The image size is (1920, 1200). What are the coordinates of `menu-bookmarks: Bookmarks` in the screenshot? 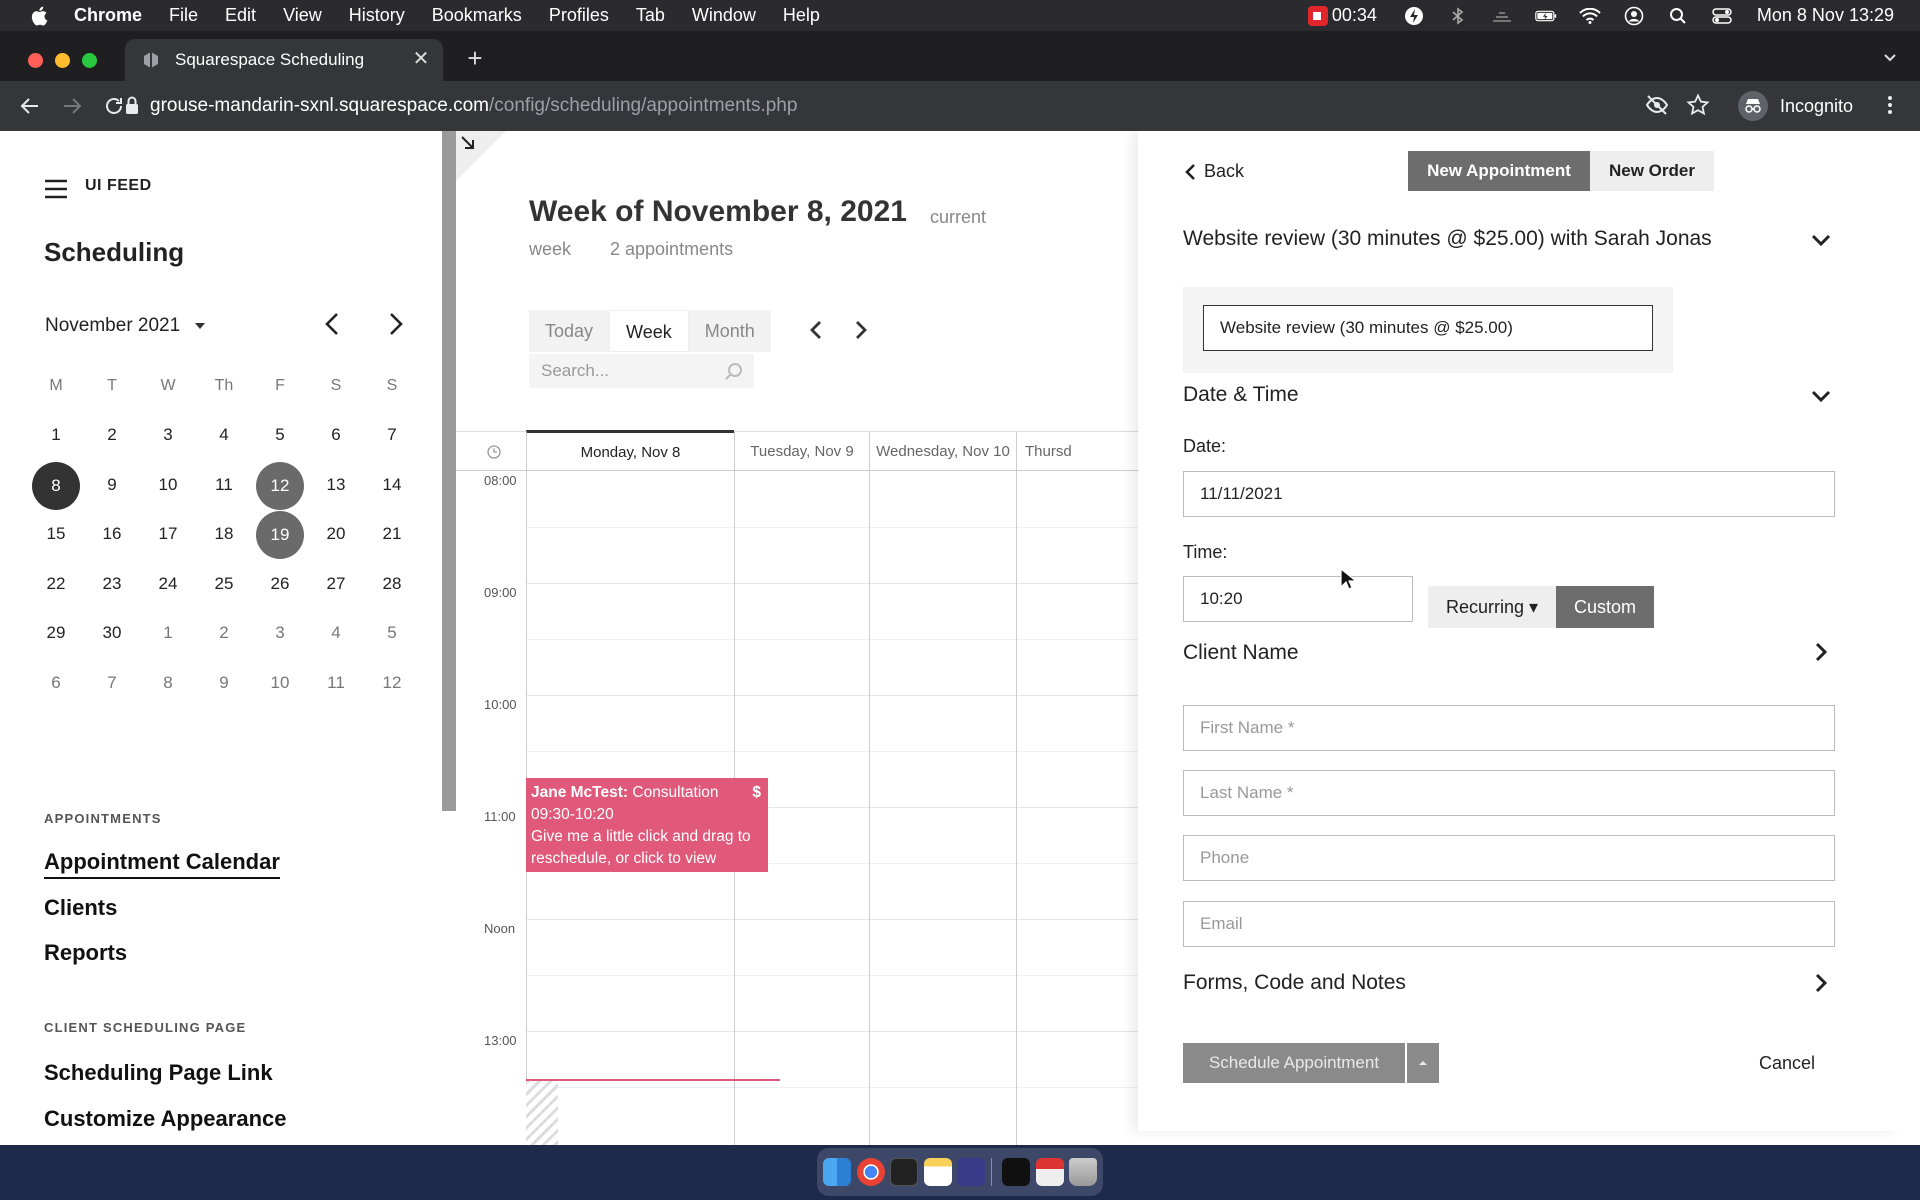 It's located at (477, 15).